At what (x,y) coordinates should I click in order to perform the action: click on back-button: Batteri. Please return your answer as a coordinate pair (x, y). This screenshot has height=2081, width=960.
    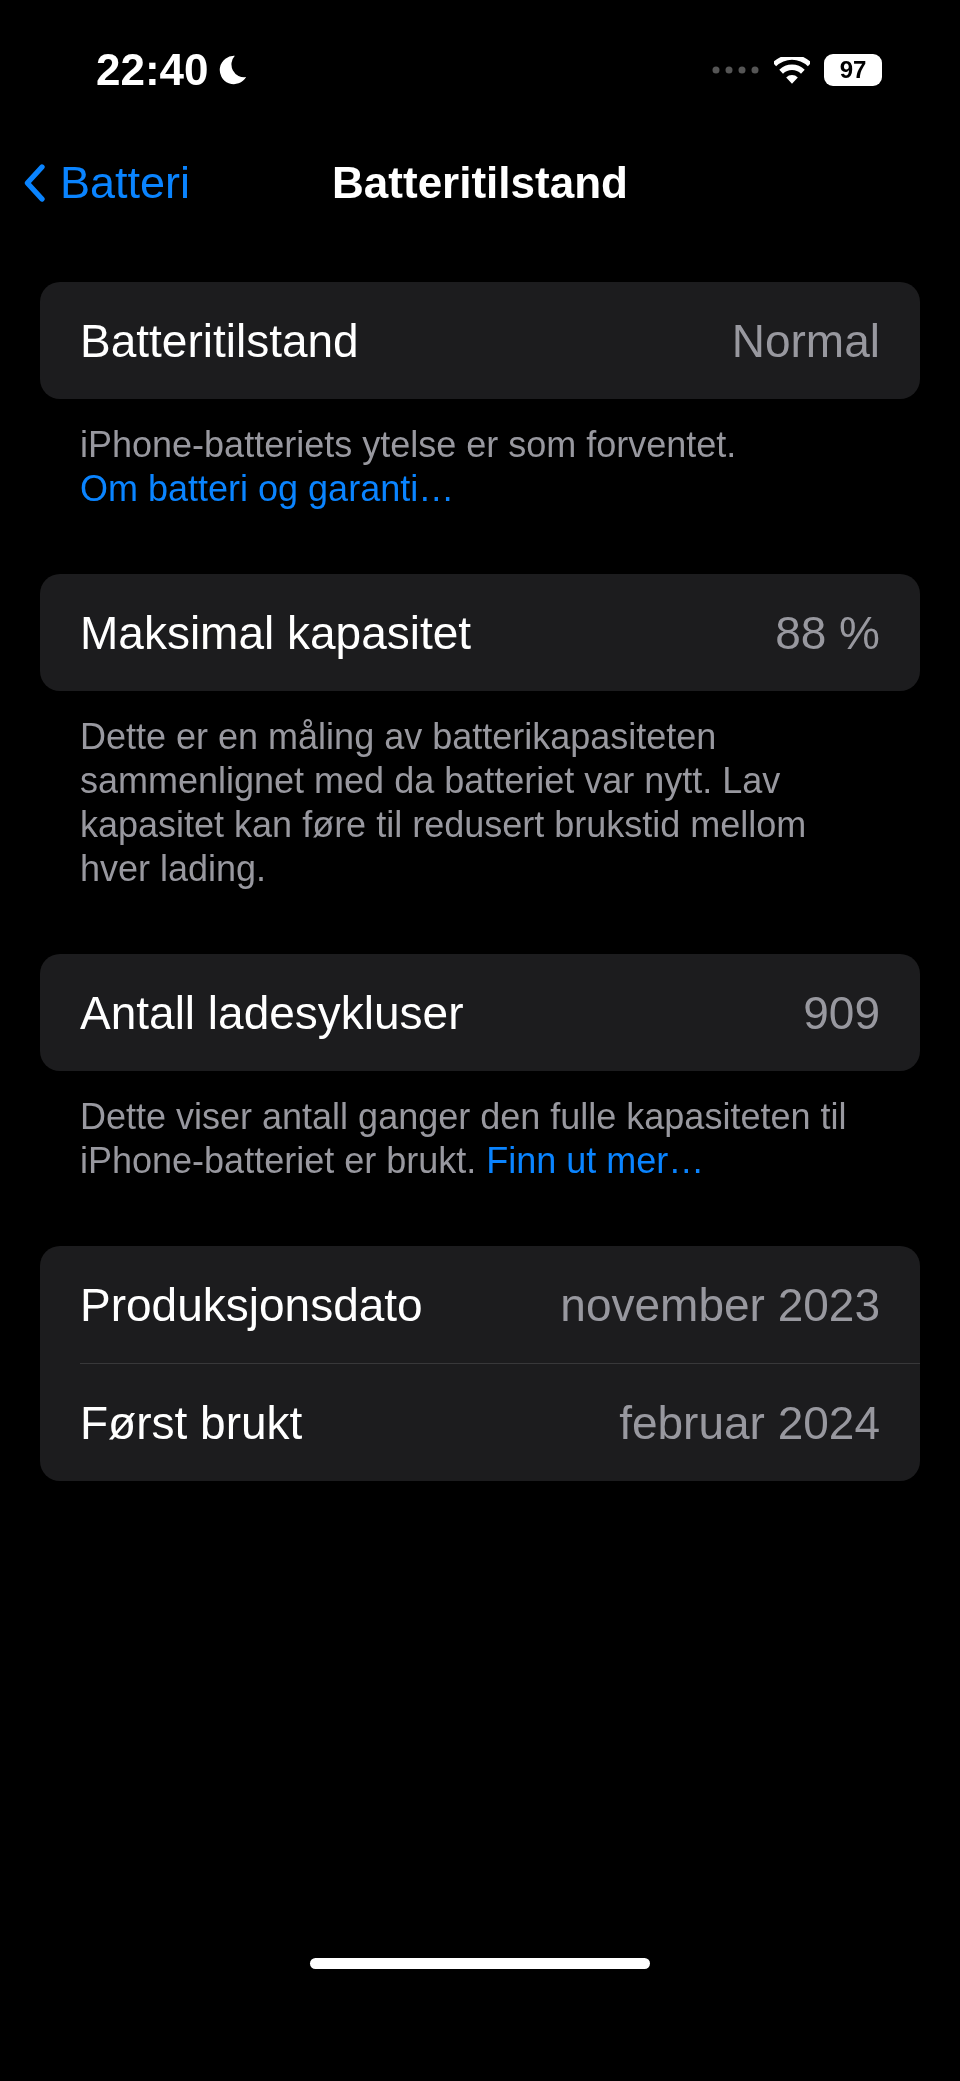
    Looking at the image, I should click on (95, 183).